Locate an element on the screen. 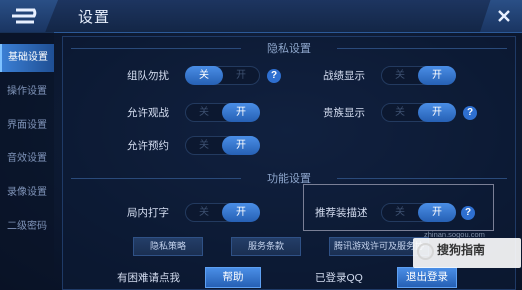 The width and height of the screenshot is (522, 290). team-dnd-label: 组队勿扰 is located at coordinates (148, 76).